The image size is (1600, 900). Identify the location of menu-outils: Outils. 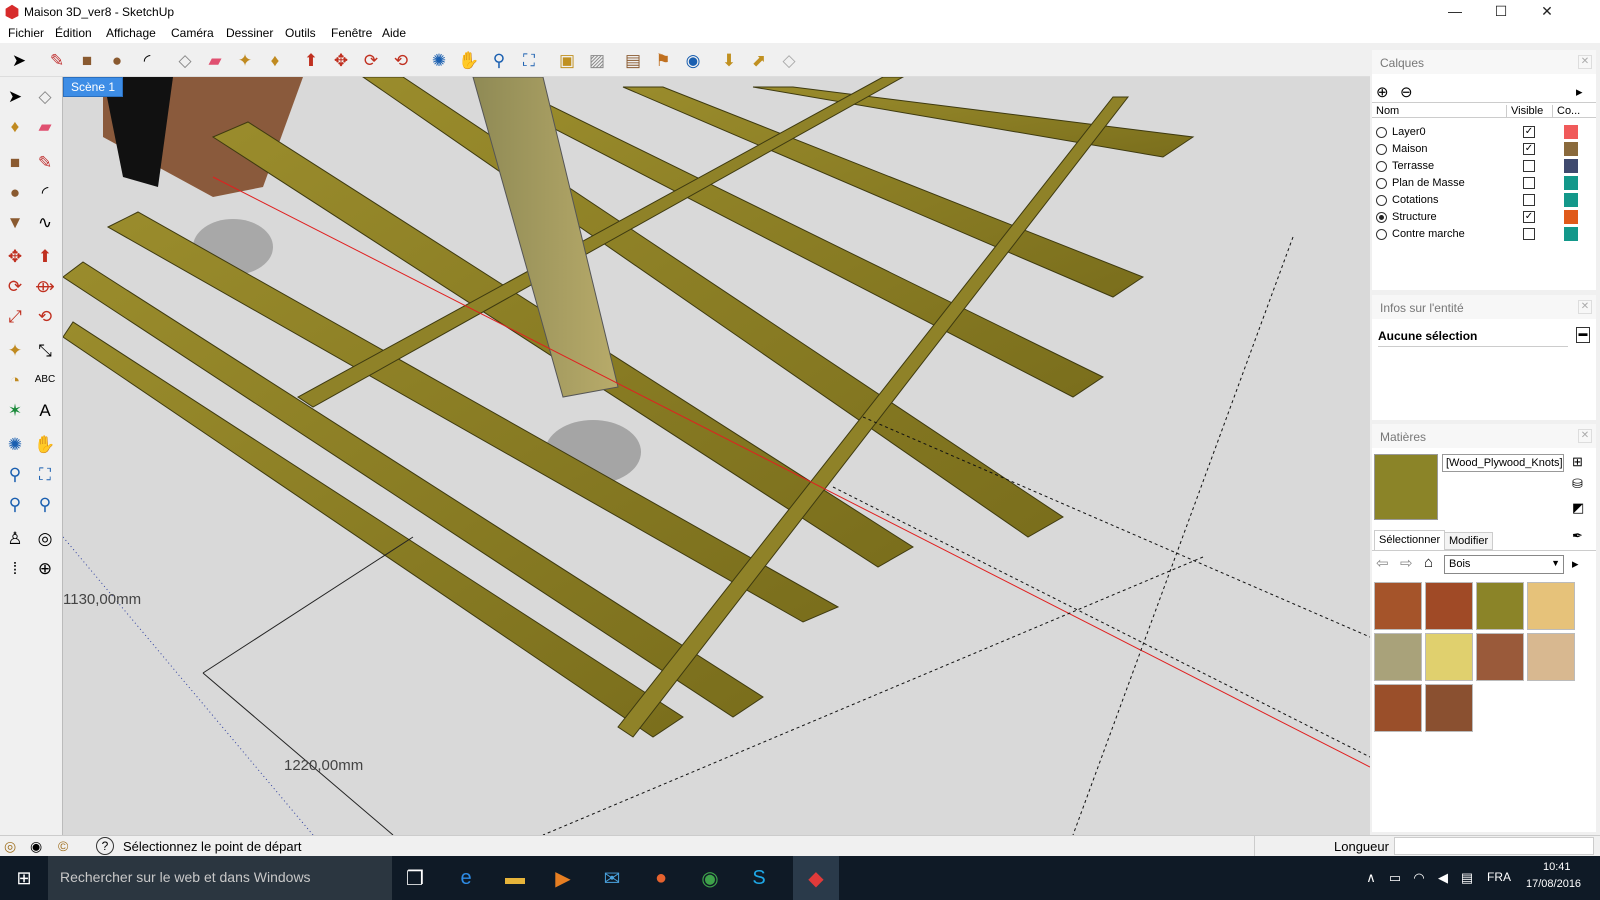
(300, 33).